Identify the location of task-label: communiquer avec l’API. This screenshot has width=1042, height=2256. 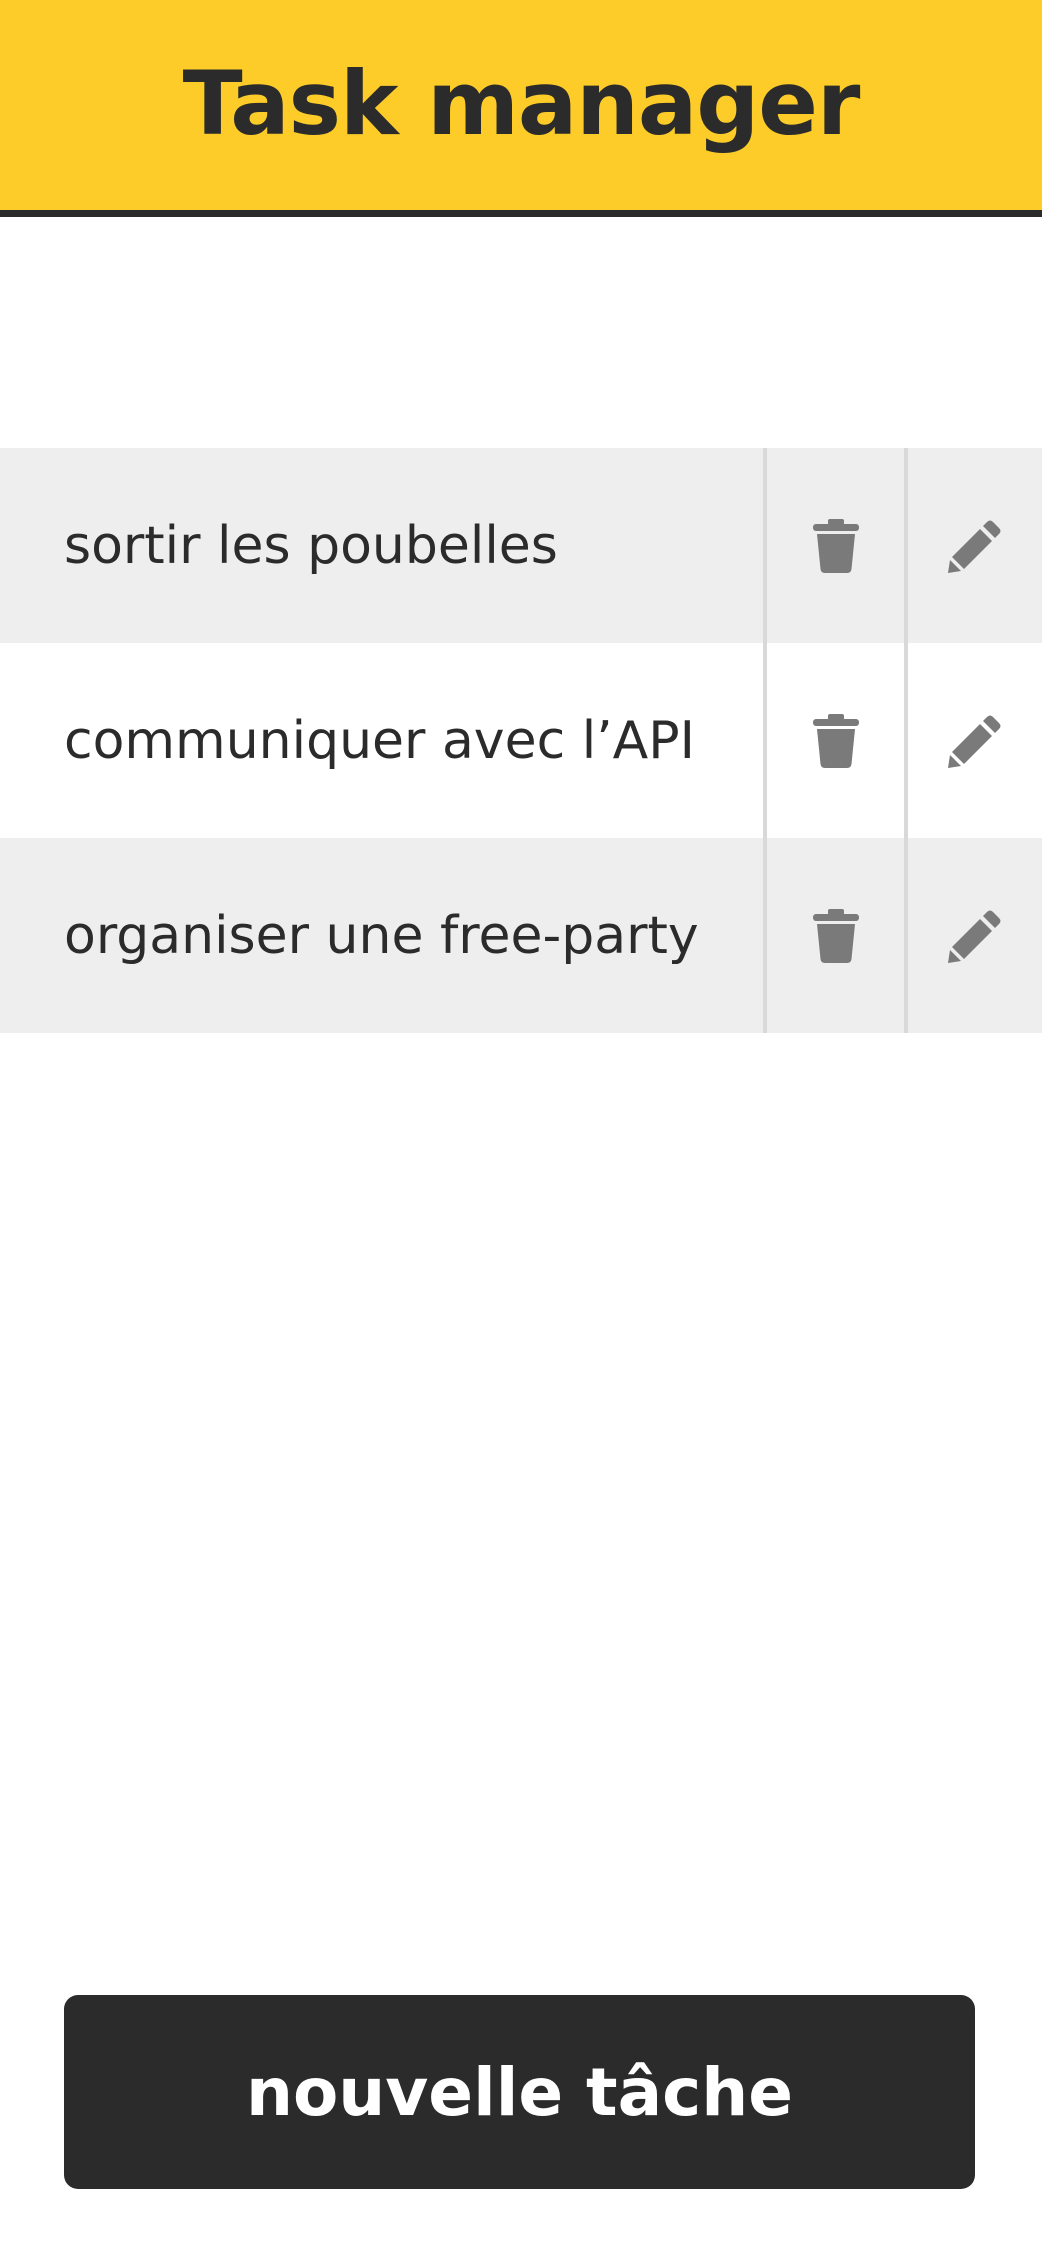
(379, 740).